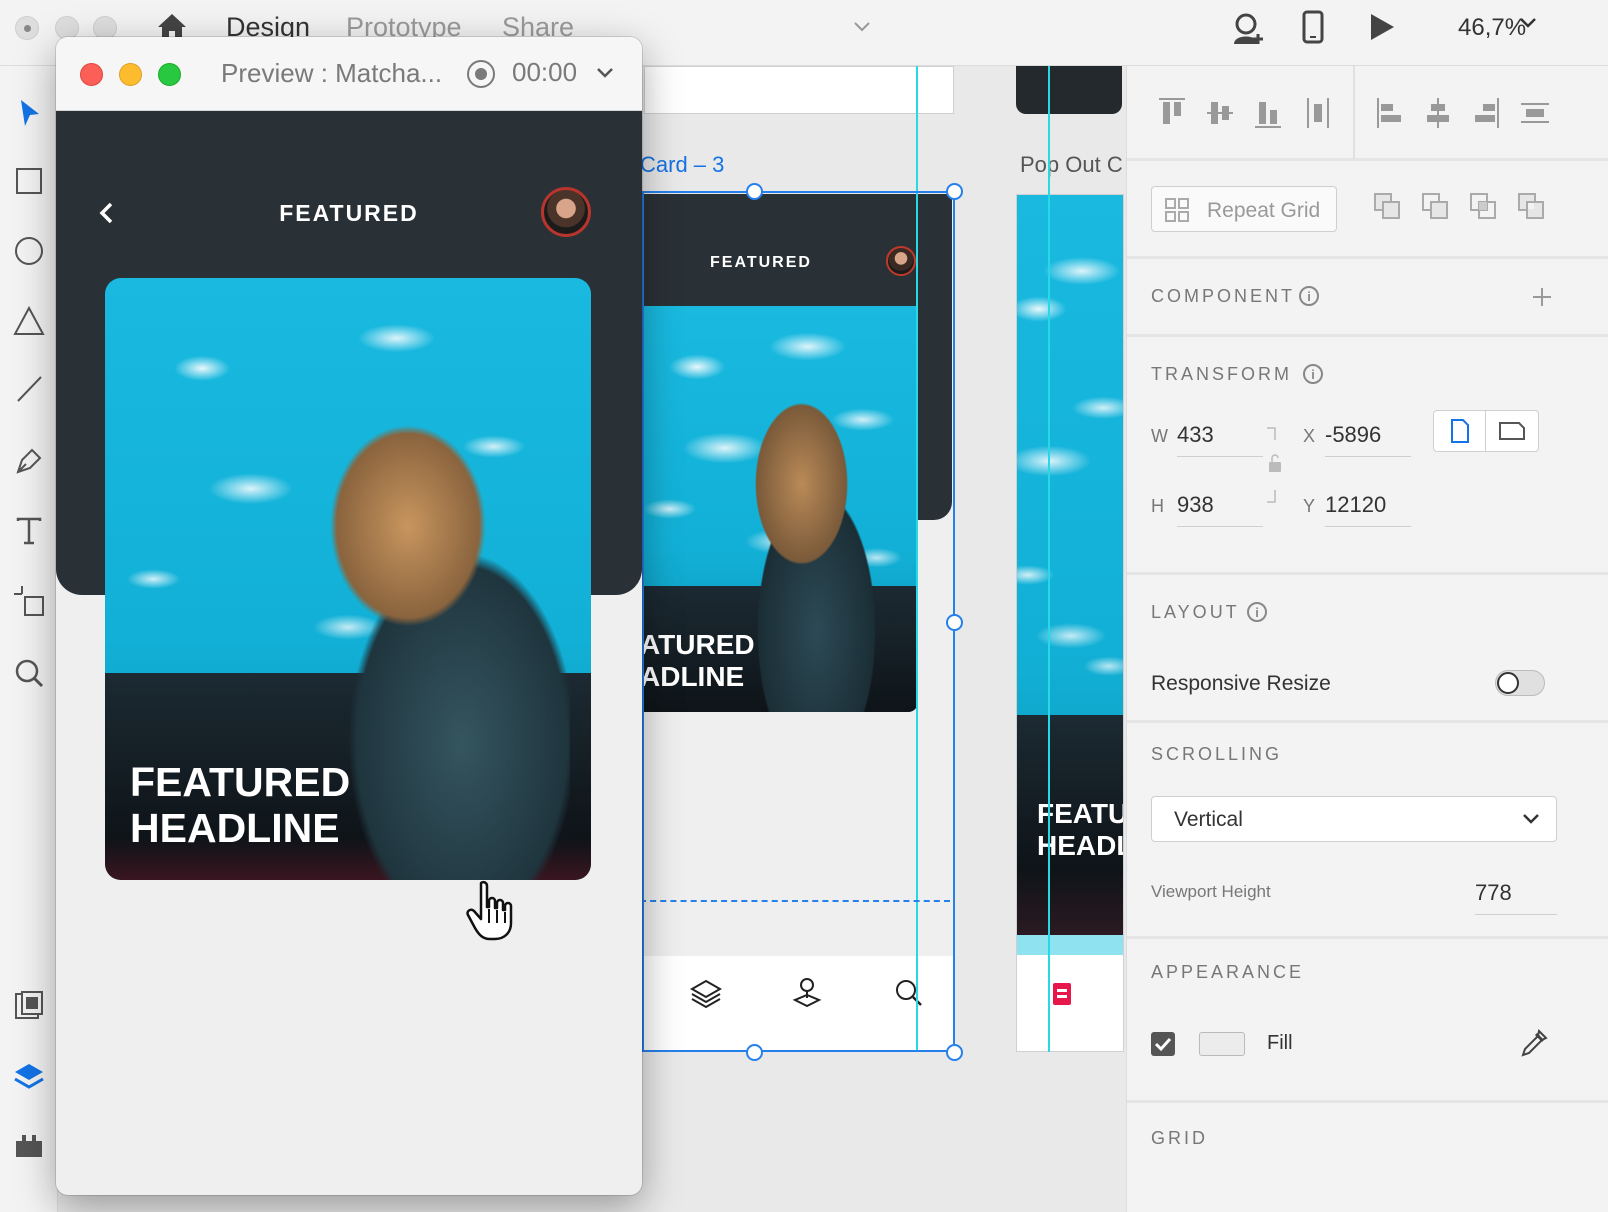  I want to click on y-label: Y, so click(1309, 506).